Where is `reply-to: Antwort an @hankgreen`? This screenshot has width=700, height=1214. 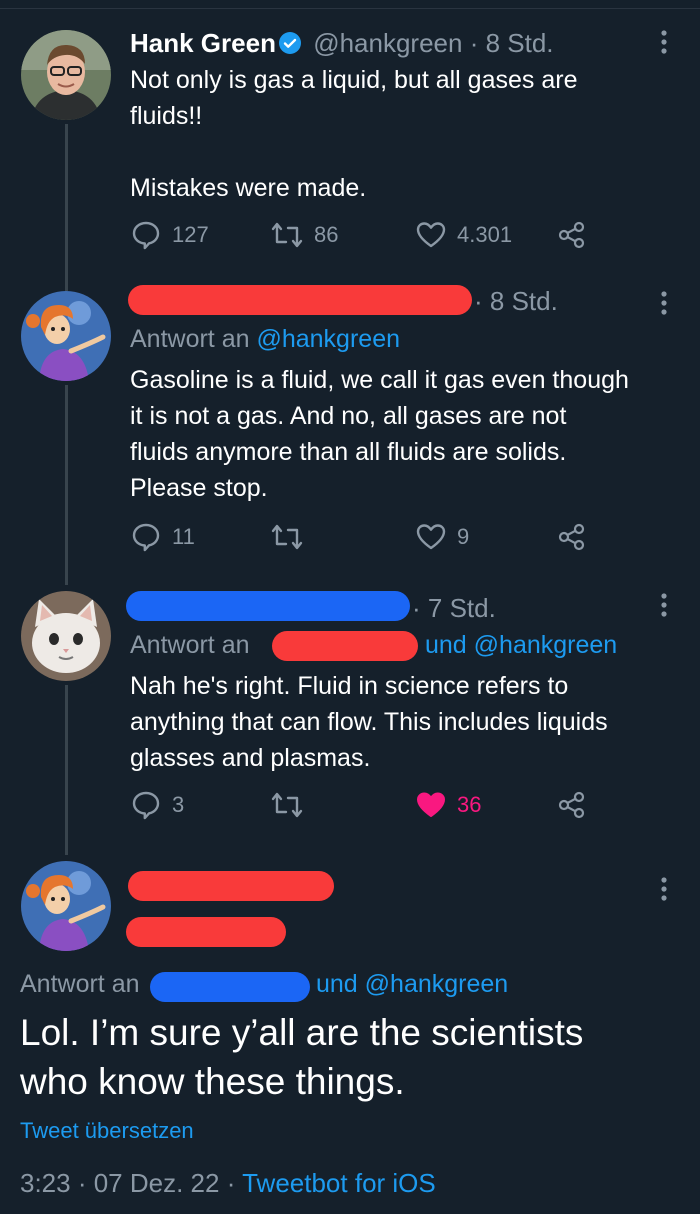 reply-to: Antwort an @hankgreen is located at coordinates (265, 339).